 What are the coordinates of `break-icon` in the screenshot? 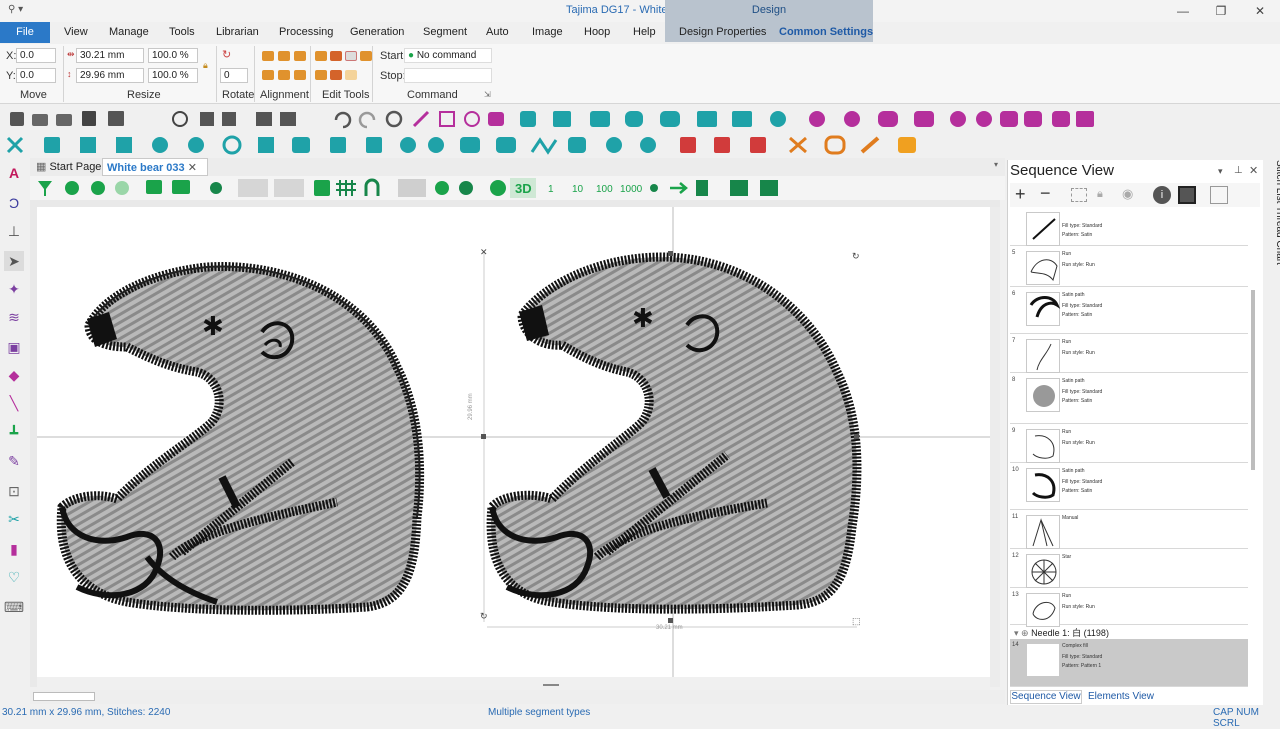 It's located at (366, 56).